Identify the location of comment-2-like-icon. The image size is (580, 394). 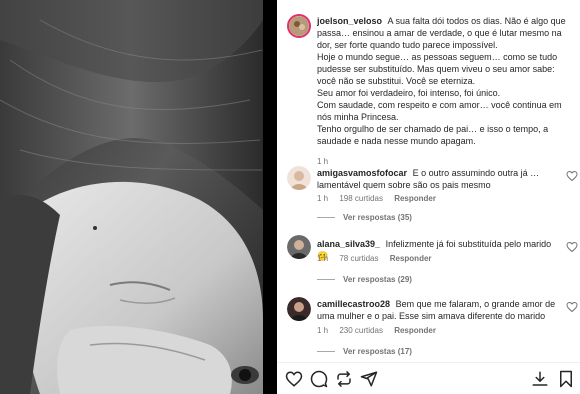
(572, 247).